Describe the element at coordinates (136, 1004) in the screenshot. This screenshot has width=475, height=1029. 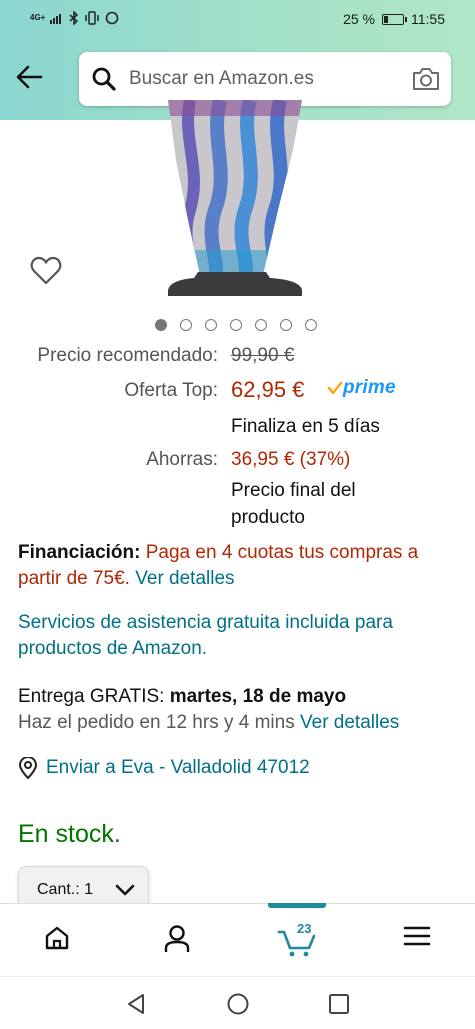
I see `system-back-icon` at that location.